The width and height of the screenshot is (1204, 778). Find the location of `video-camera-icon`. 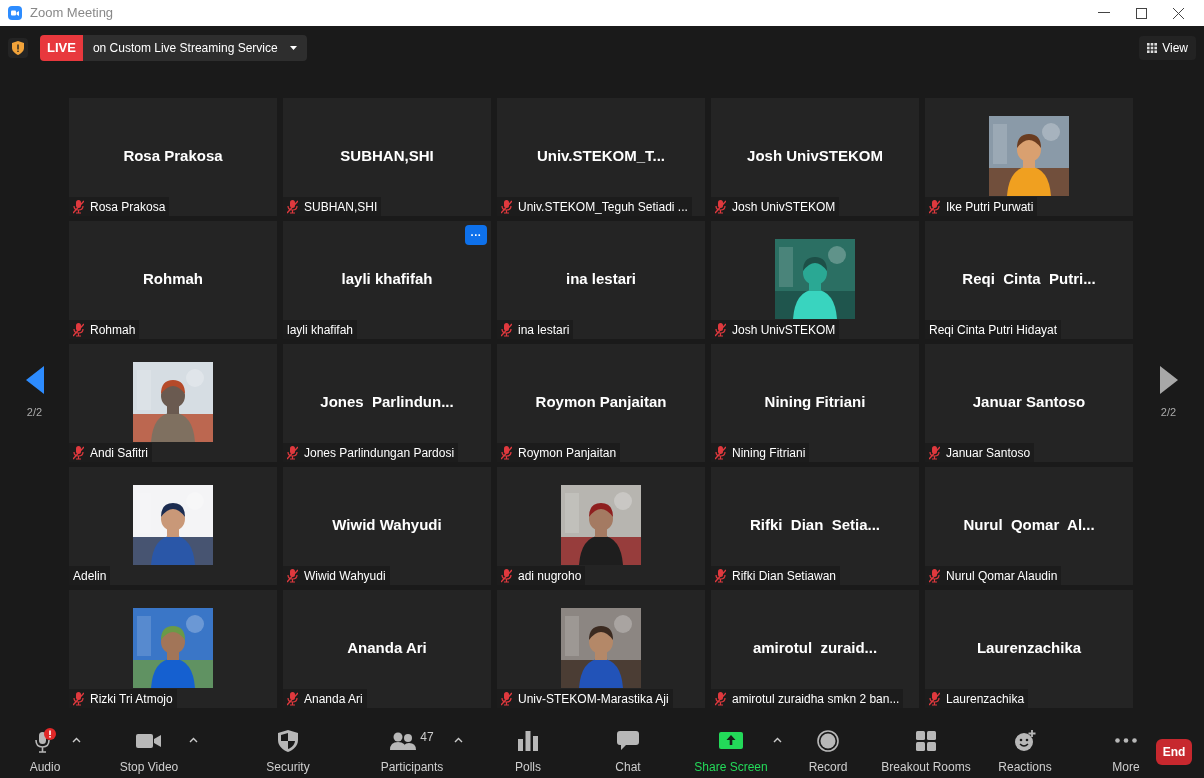

video-camera-icon is located at coordinates (149, 740).